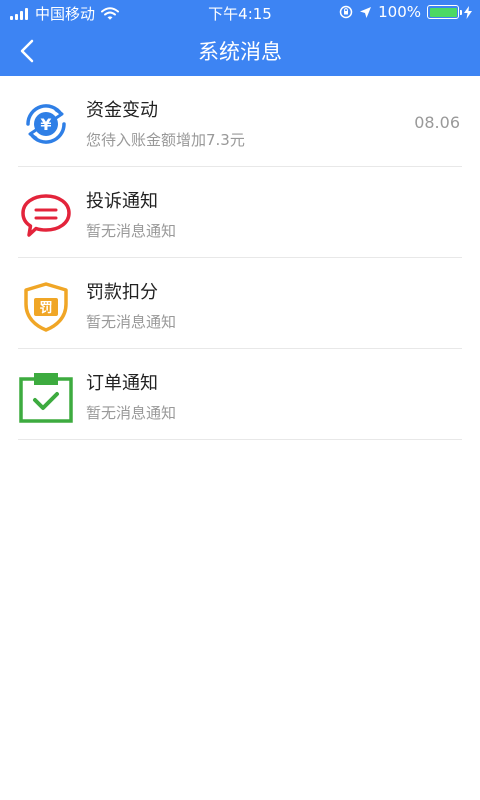 Image resolution: width=480 pixels, height=800 pixels. Describe the element at coordinates (346, 12) in the screenshot. I see `orientation-lock-icon` at that location.